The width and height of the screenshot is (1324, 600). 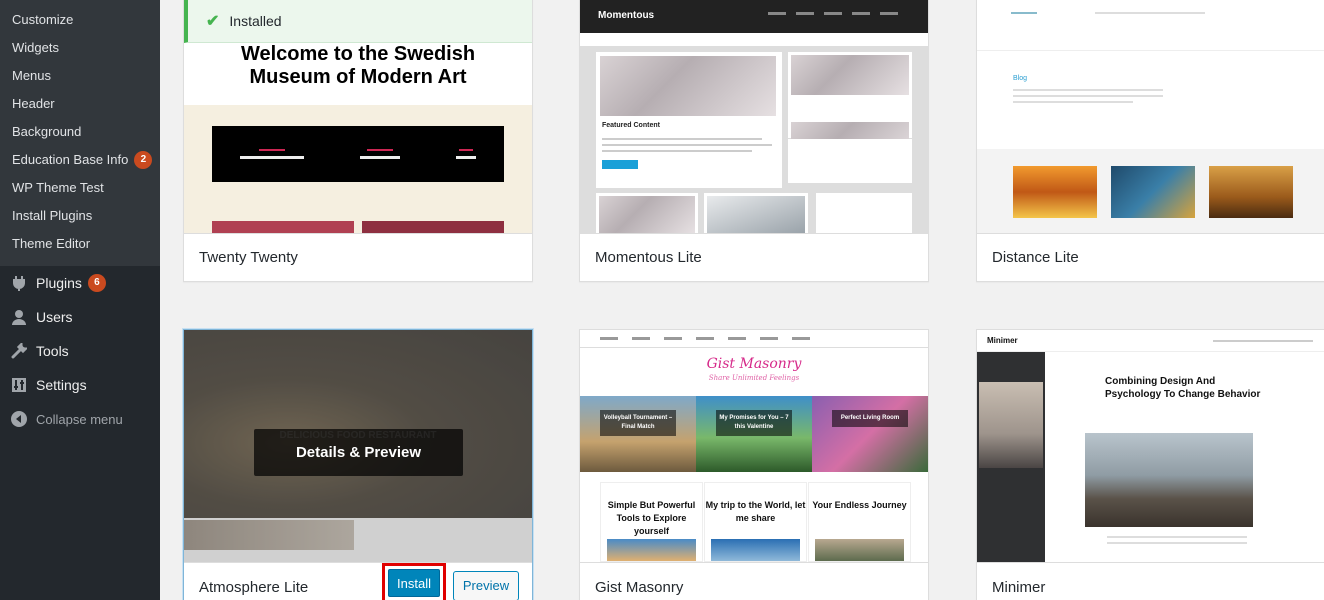 I want to click on submenu-item-background: Background, so click(x=80, y=132).